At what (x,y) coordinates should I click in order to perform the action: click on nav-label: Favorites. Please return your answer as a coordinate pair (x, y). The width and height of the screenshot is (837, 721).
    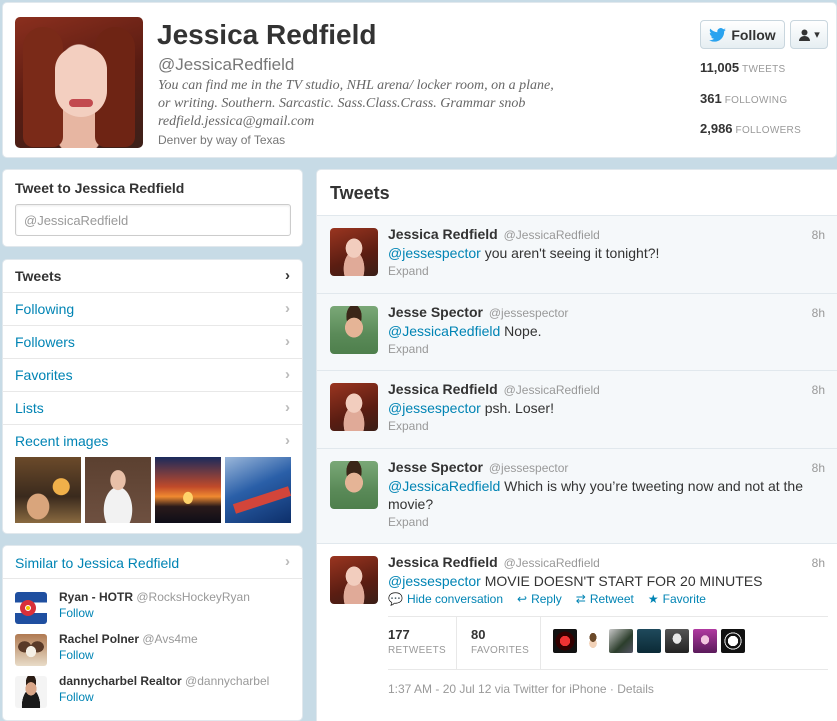
    Looking at the image, I should click on (44, 375).